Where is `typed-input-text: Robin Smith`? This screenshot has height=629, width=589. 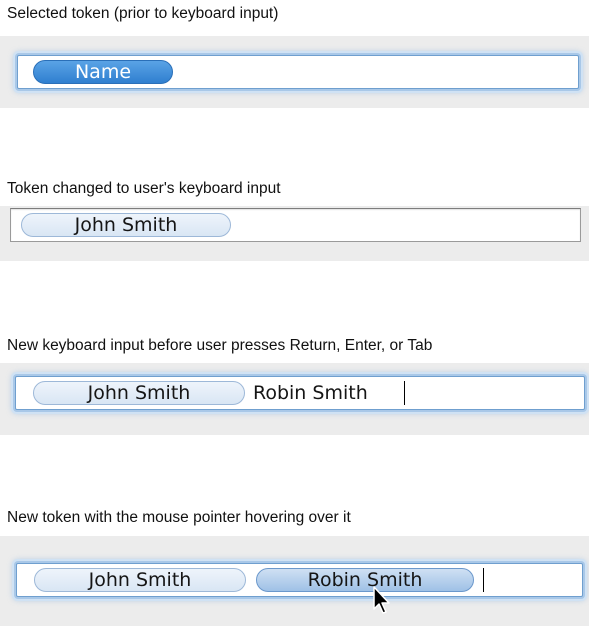 typed-input-text: Robin Smith is located at coordinates (310, 393).